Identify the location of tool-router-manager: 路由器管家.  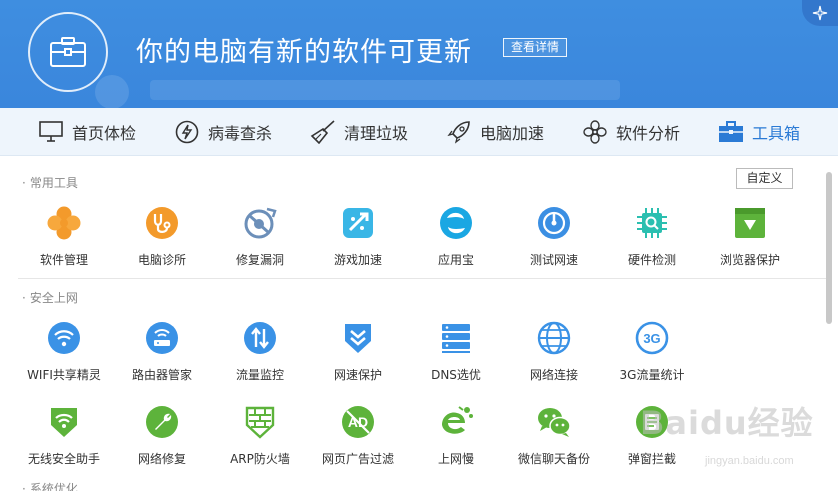
(162, 351).